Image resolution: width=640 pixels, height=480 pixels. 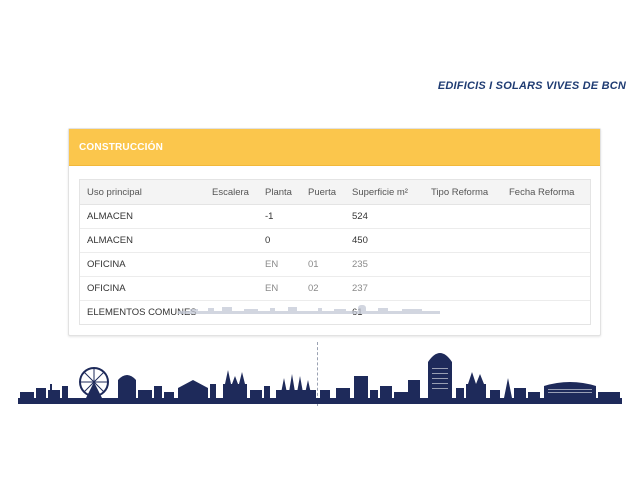 I want to click on cell-puerta: 01, so click(x=323, y=264).